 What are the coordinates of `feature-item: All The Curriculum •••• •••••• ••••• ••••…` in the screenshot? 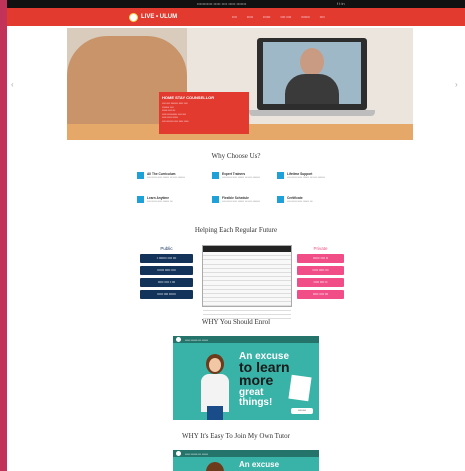 It's located at (172, 182).